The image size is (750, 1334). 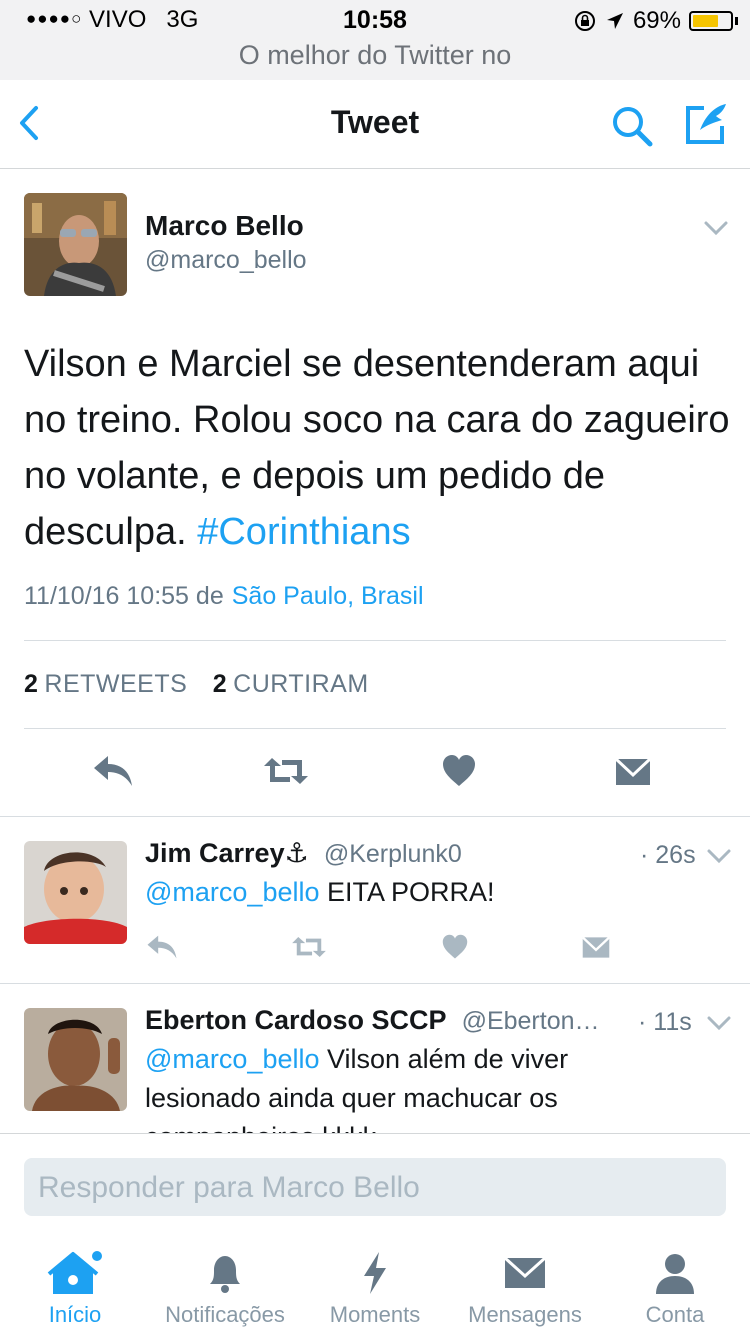 What do you see at coordinates (375, 55) in the screenshot?
I see `status-subtitle: O melhor do Twitter no` at bounding box center [375, 55].